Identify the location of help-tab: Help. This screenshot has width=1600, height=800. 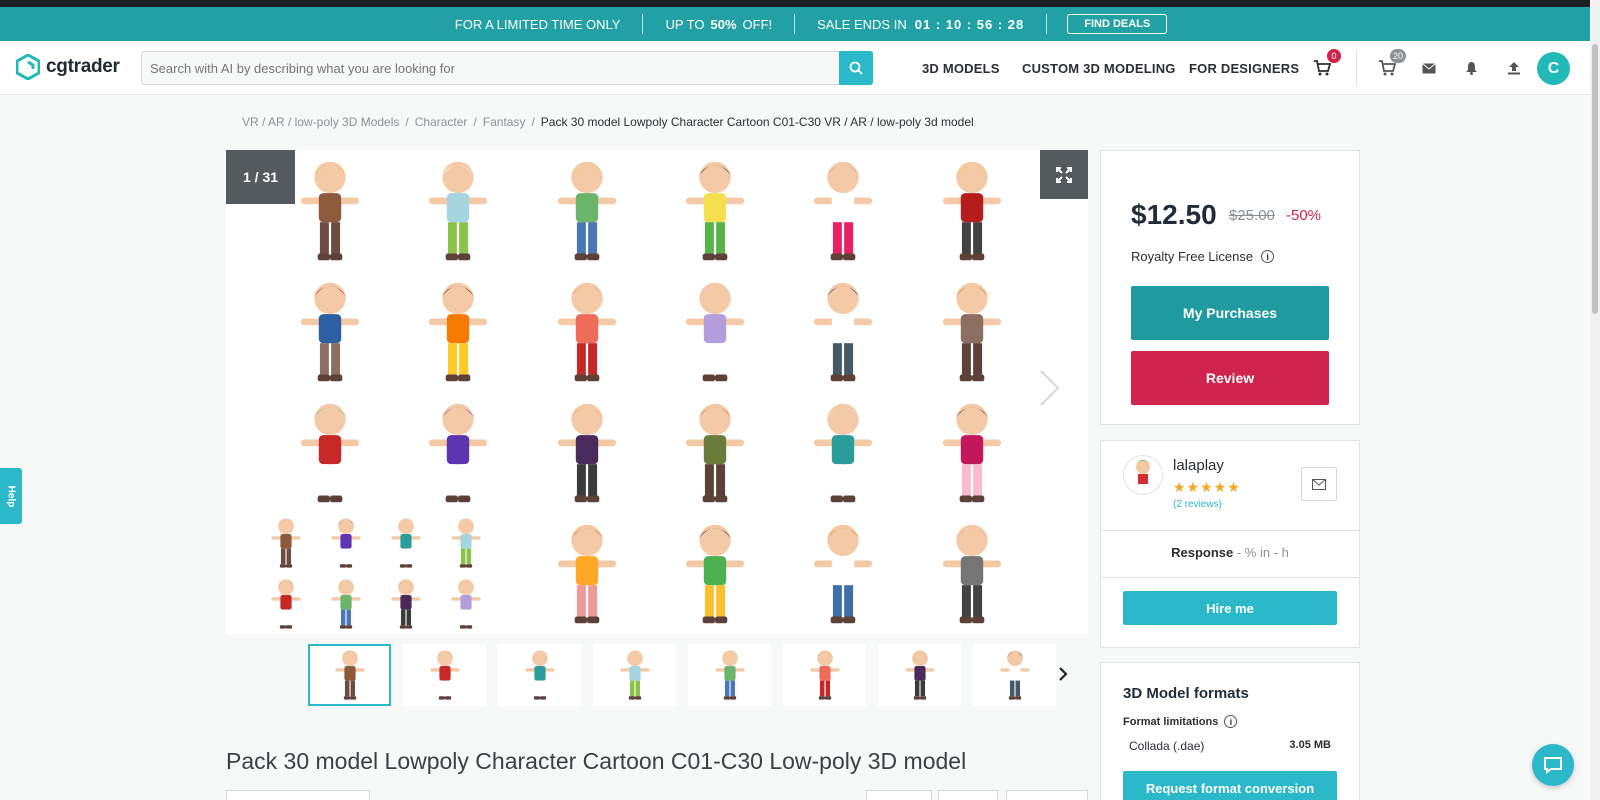
(11, 496).